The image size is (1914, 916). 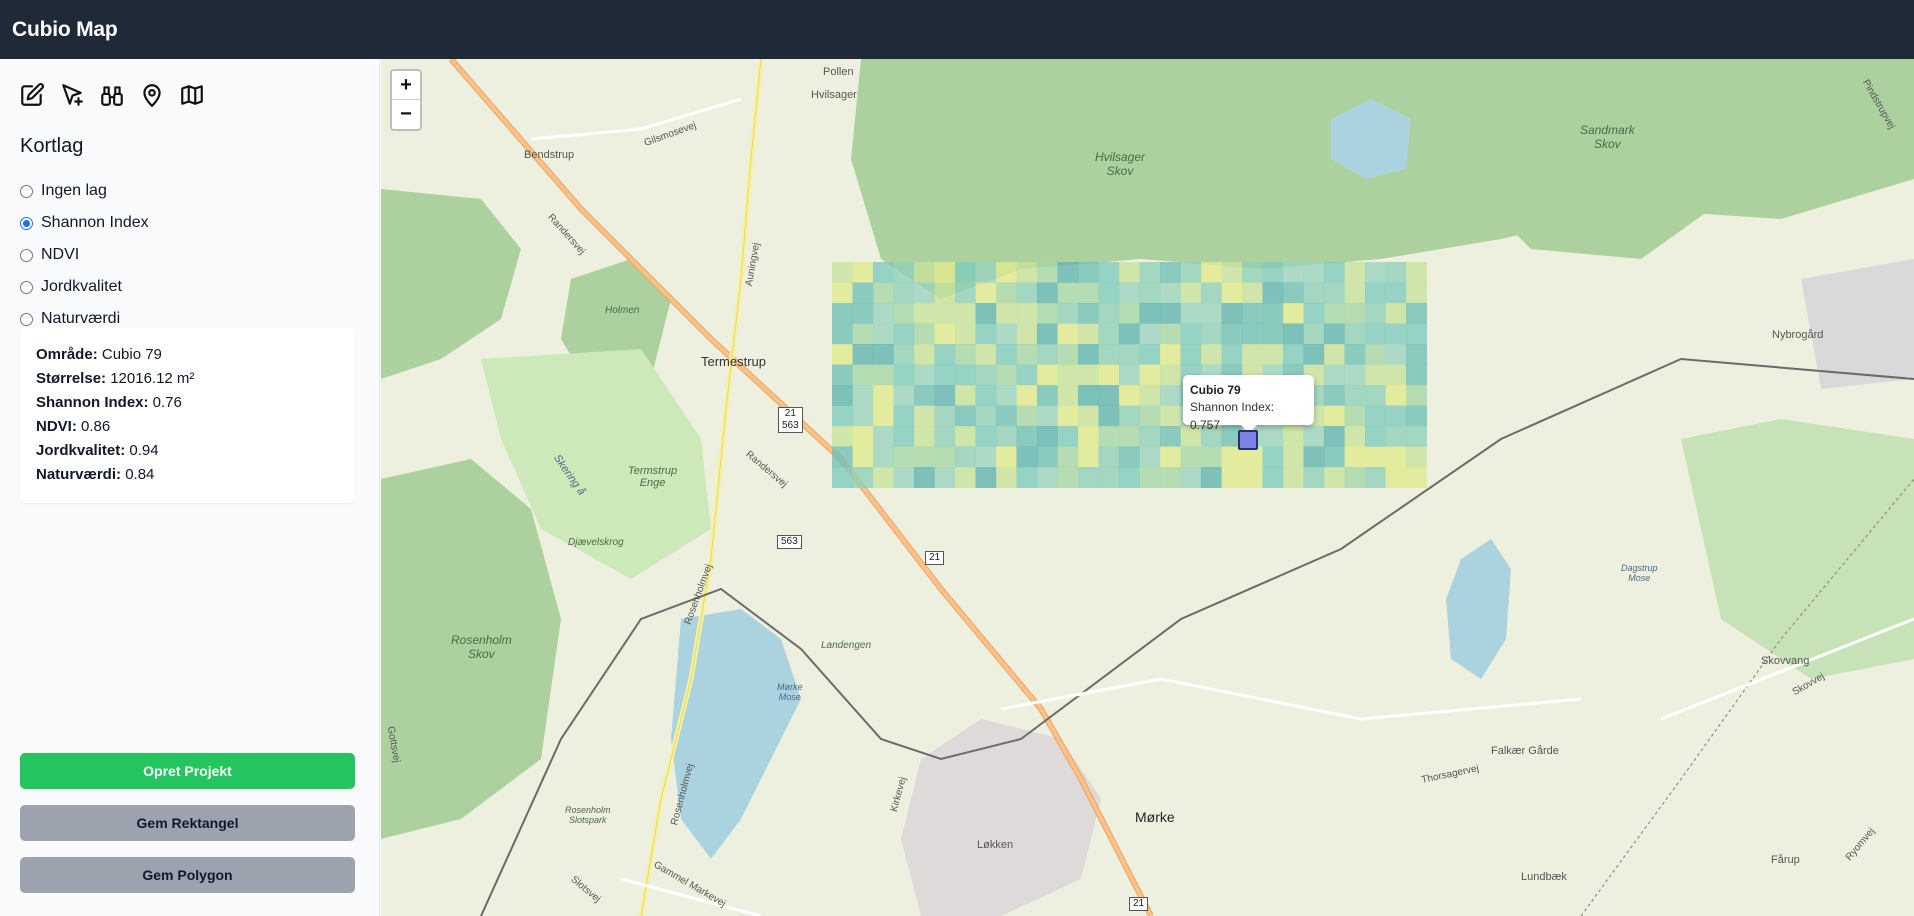 I want to click on radio-checked-icon, so click(x=26, y=223).